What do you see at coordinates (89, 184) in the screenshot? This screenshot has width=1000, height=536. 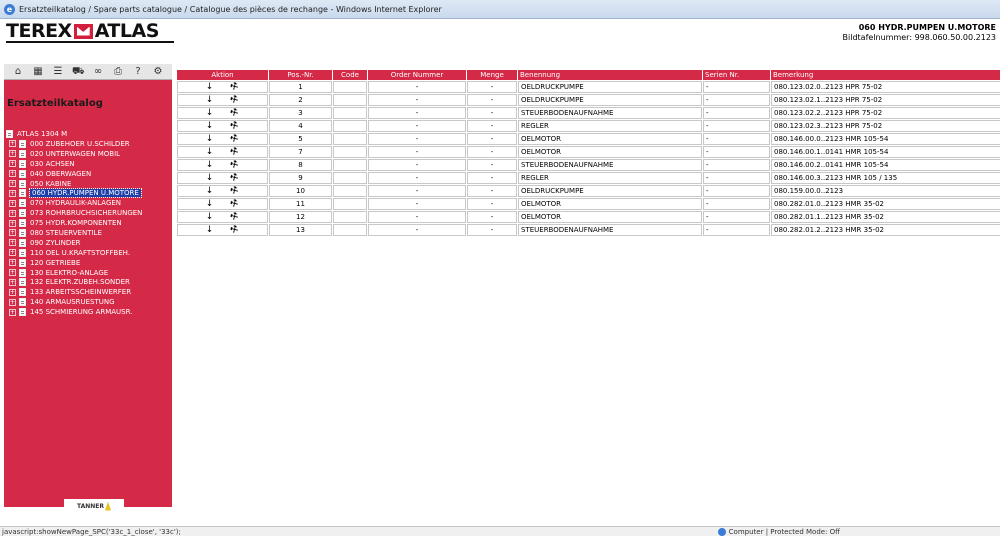 I see `tree-item: +050 KABINE` at bounding box center [89, 184].